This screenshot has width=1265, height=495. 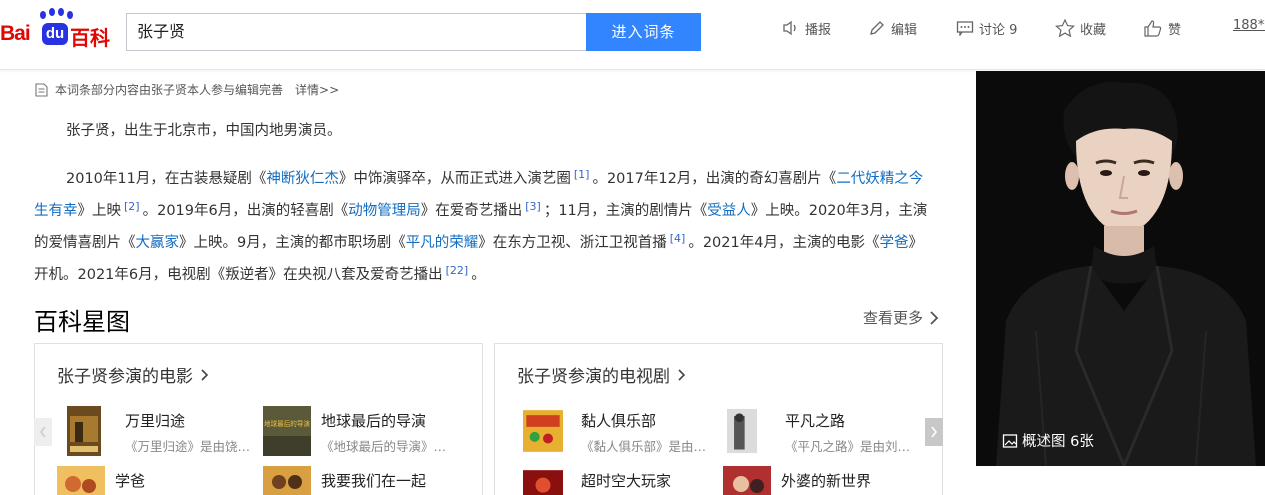 I want to click on tv-title: 黏人俱乐部, so click(x=619, y=421).